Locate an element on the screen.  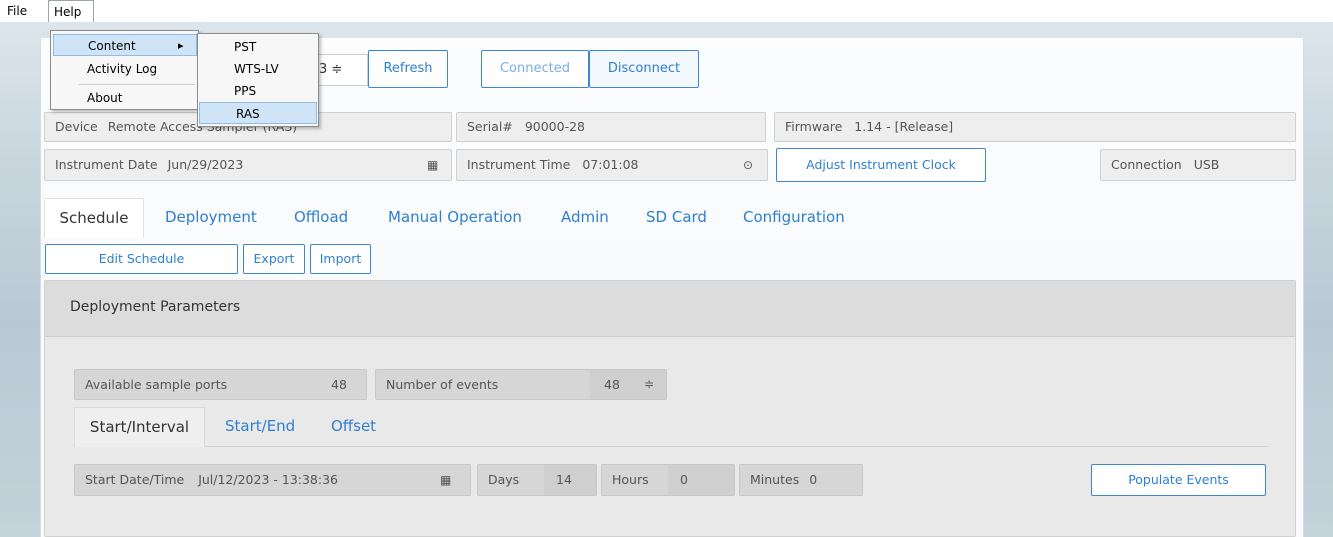
firmware-label: Firmware is located at coordinates (814, 126).